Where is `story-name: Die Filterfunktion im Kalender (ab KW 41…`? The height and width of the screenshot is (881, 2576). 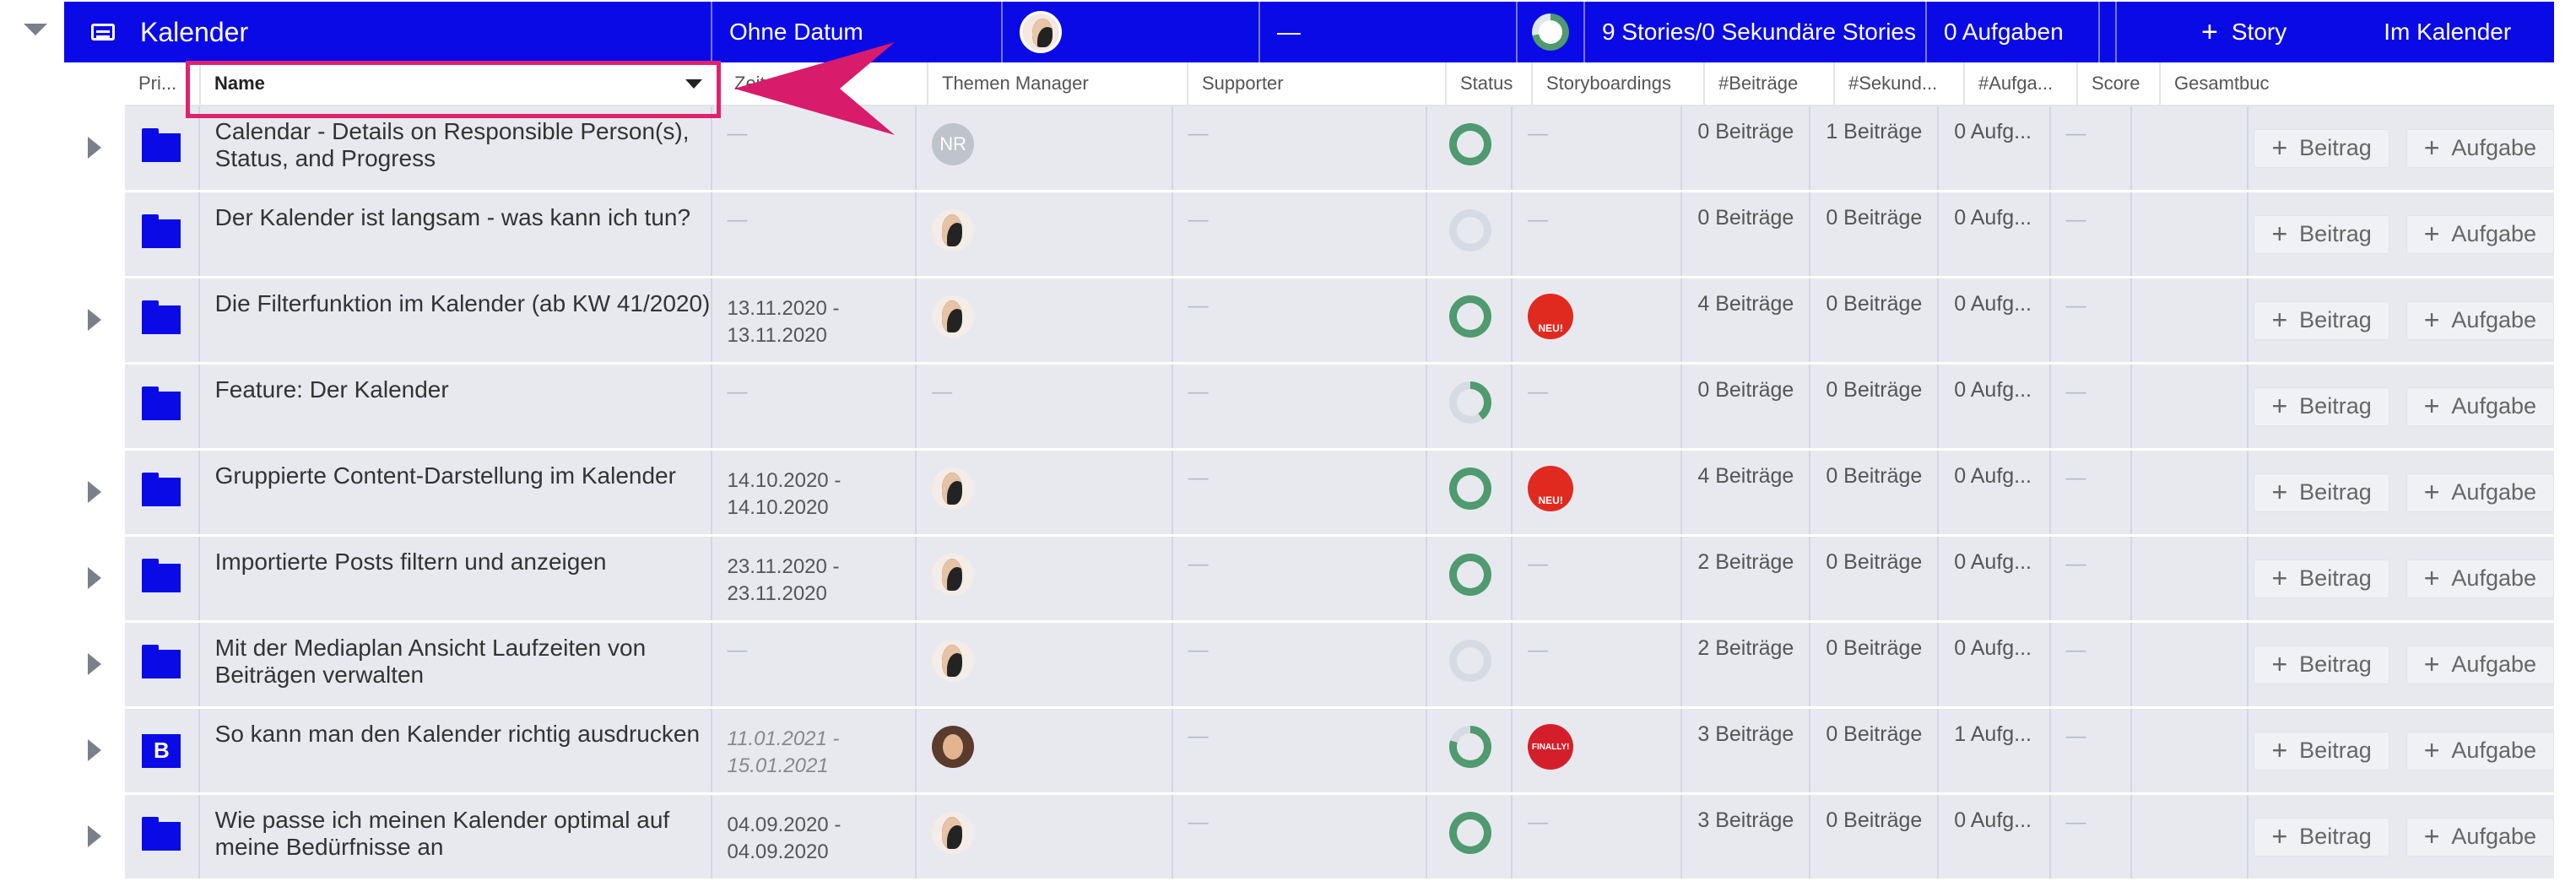
story-name: Die Filterfunktion im Kalender (ab KW 41… is located at coordinates (456, 320).